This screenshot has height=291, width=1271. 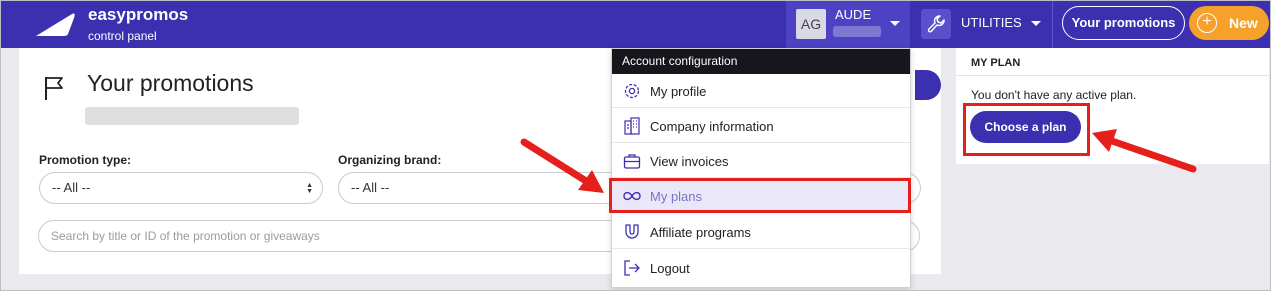 What do you see at coordinates (858, 161) in the screenshot?
I see `annotation-arrows` at bounding box center [858, 161].